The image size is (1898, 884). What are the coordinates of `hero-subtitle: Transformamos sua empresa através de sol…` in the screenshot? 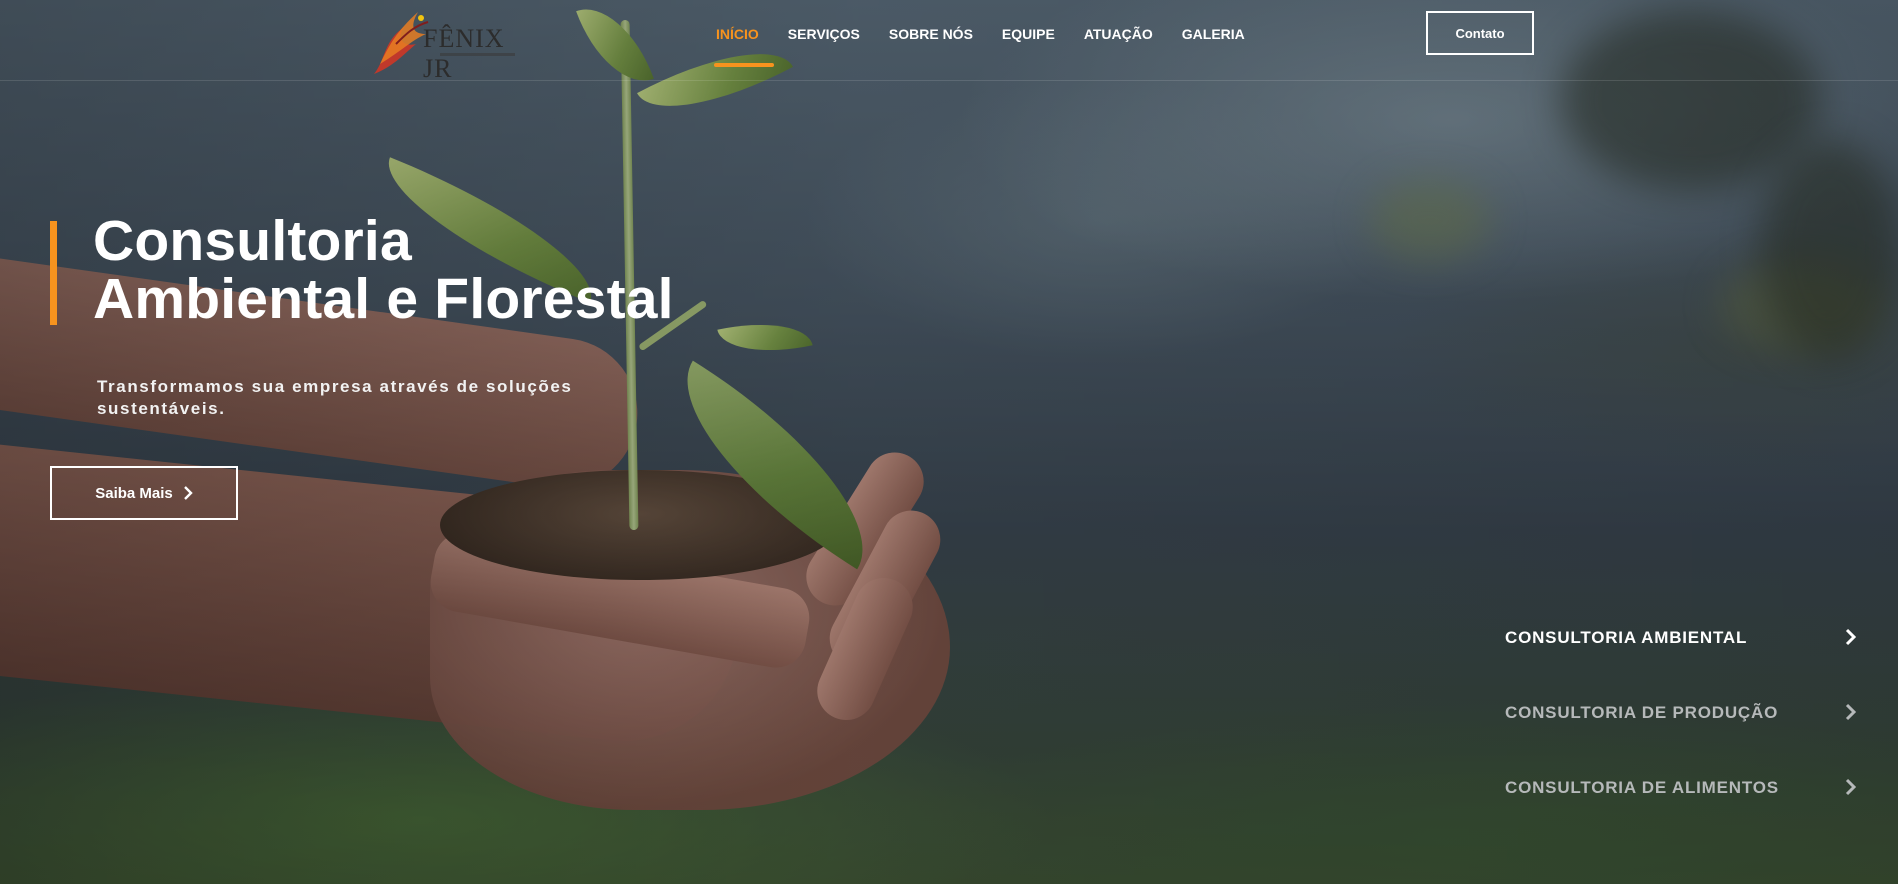 It's located at (335, 397).